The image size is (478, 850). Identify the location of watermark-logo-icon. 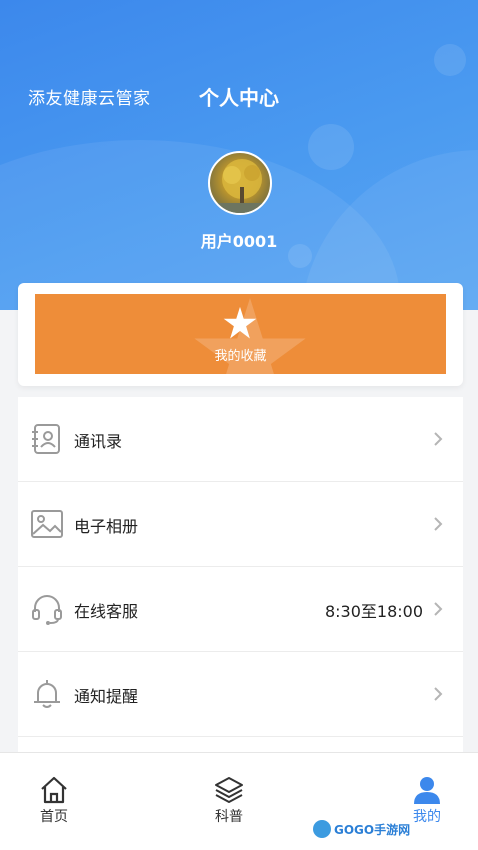
(322, 829).